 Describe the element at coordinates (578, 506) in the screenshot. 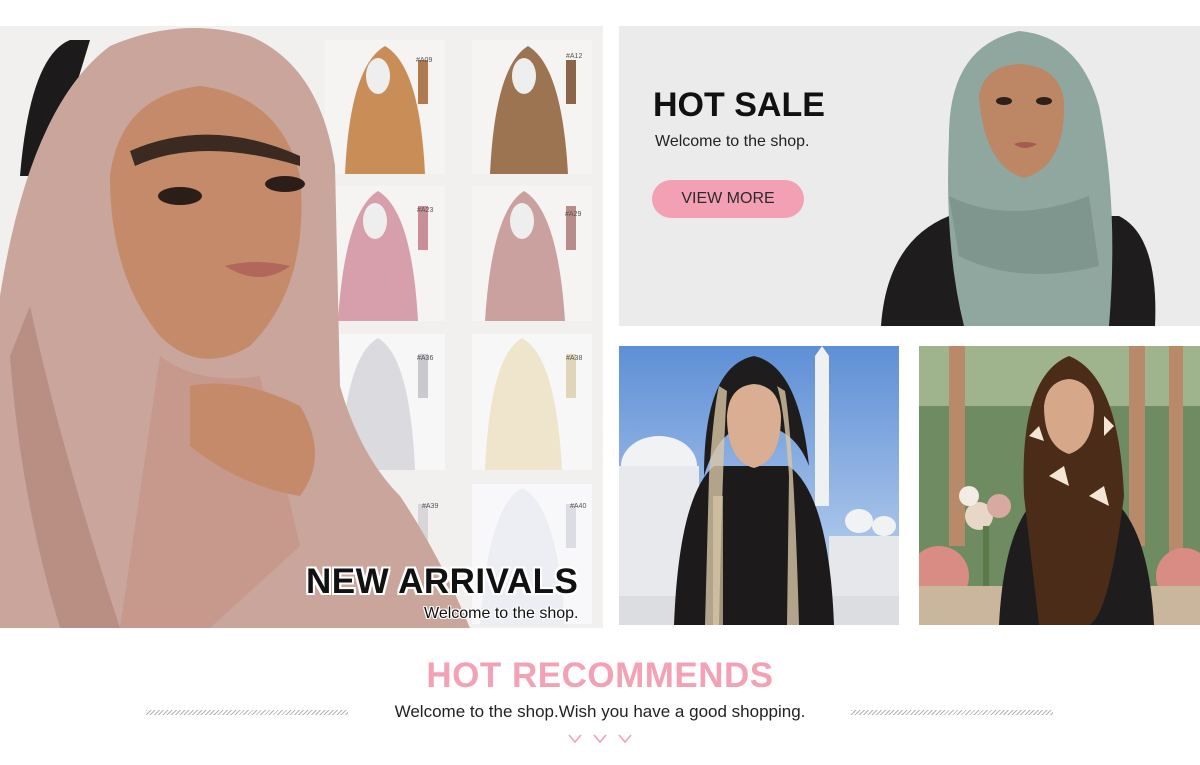

I see `swatch-label: #A40` at that location.